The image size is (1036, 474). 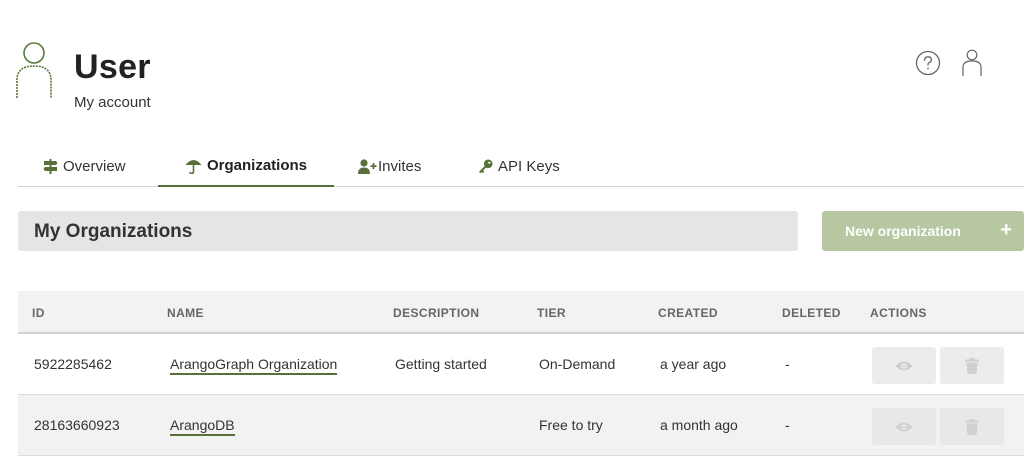 What do you see at coordinates (367, 166) in the screenshot?
I see `user-plus-icon` at bounding box center [367, 166].